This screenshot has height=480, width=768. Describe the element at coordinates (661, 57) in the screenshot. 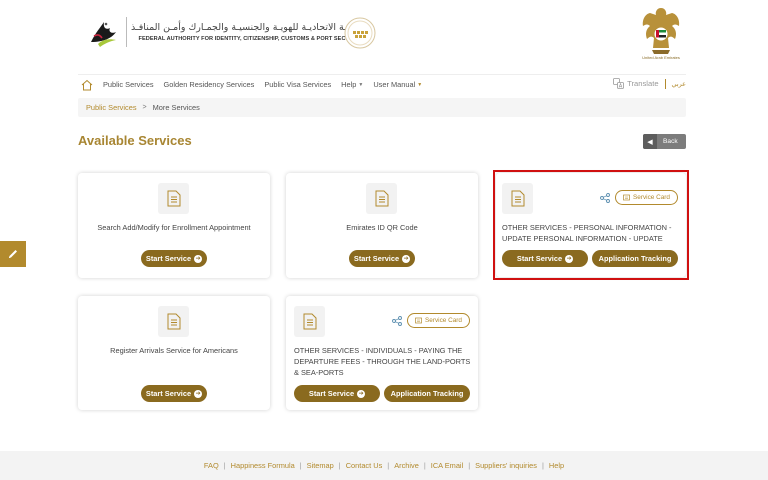

I see `uae-label: United Arab Emirates` at that location.